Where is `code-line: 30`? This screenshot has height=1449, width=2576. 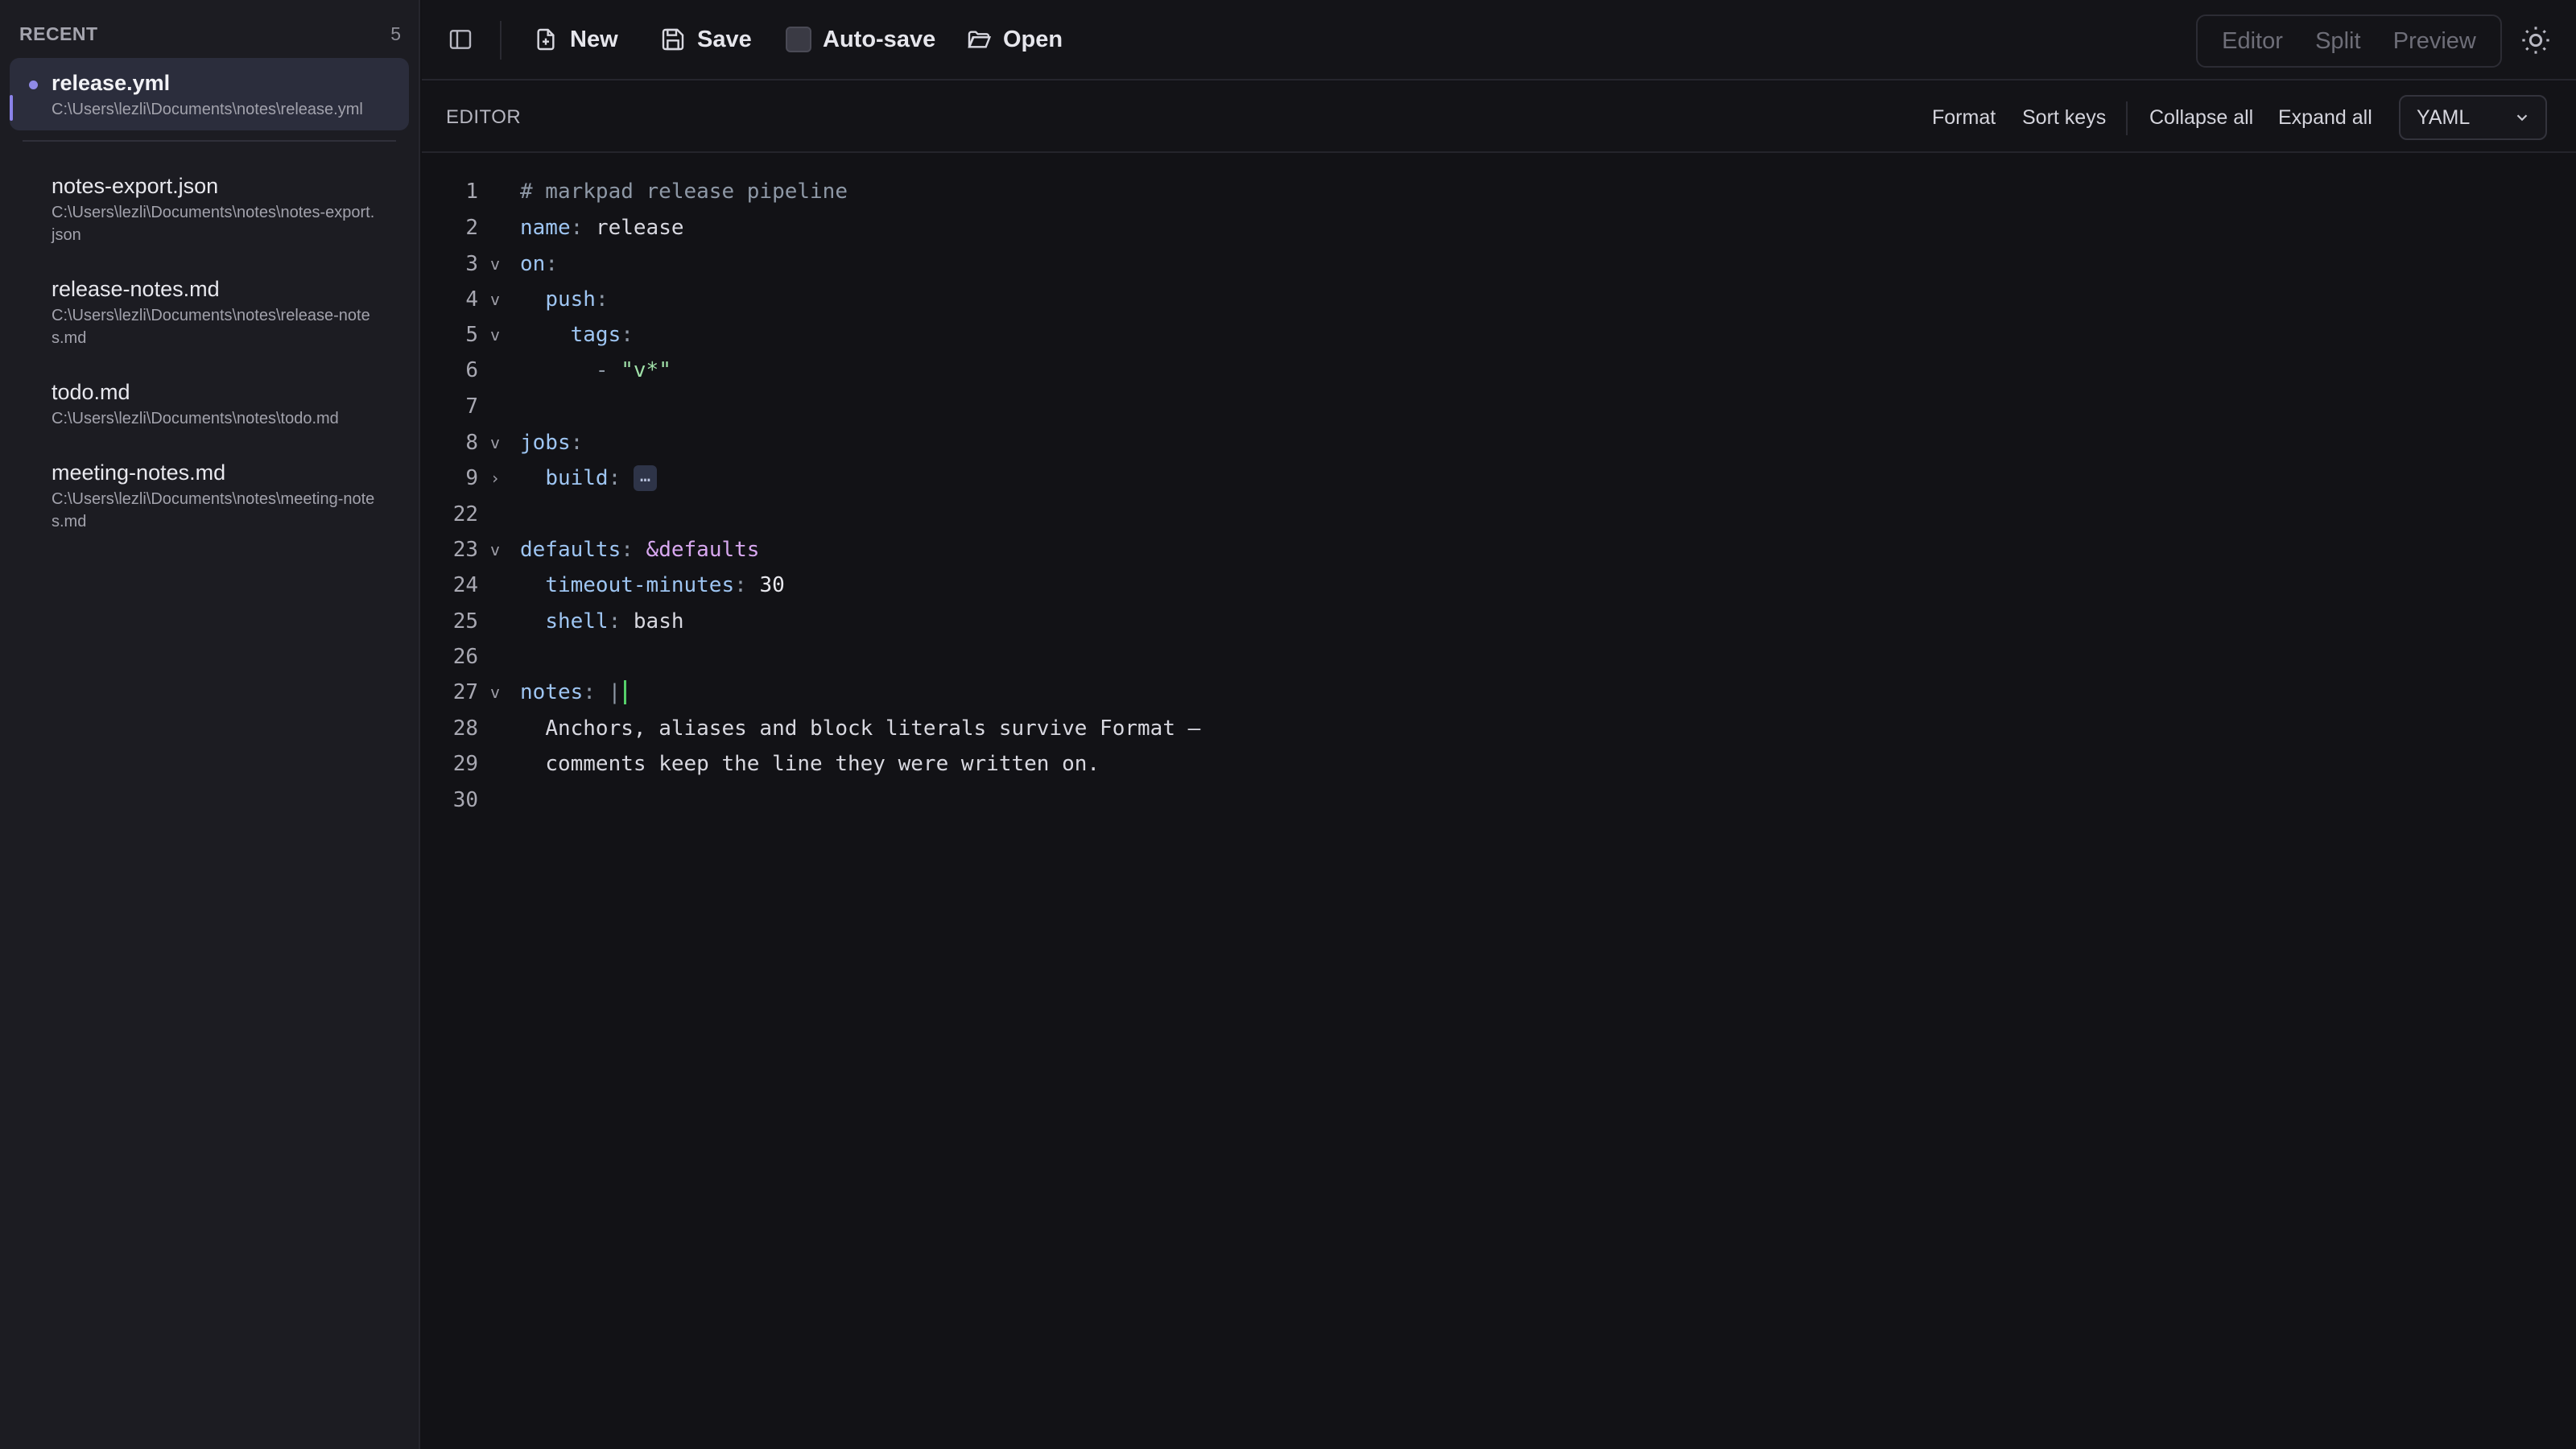
code-line: 30 is located at coordinates (467, 800).